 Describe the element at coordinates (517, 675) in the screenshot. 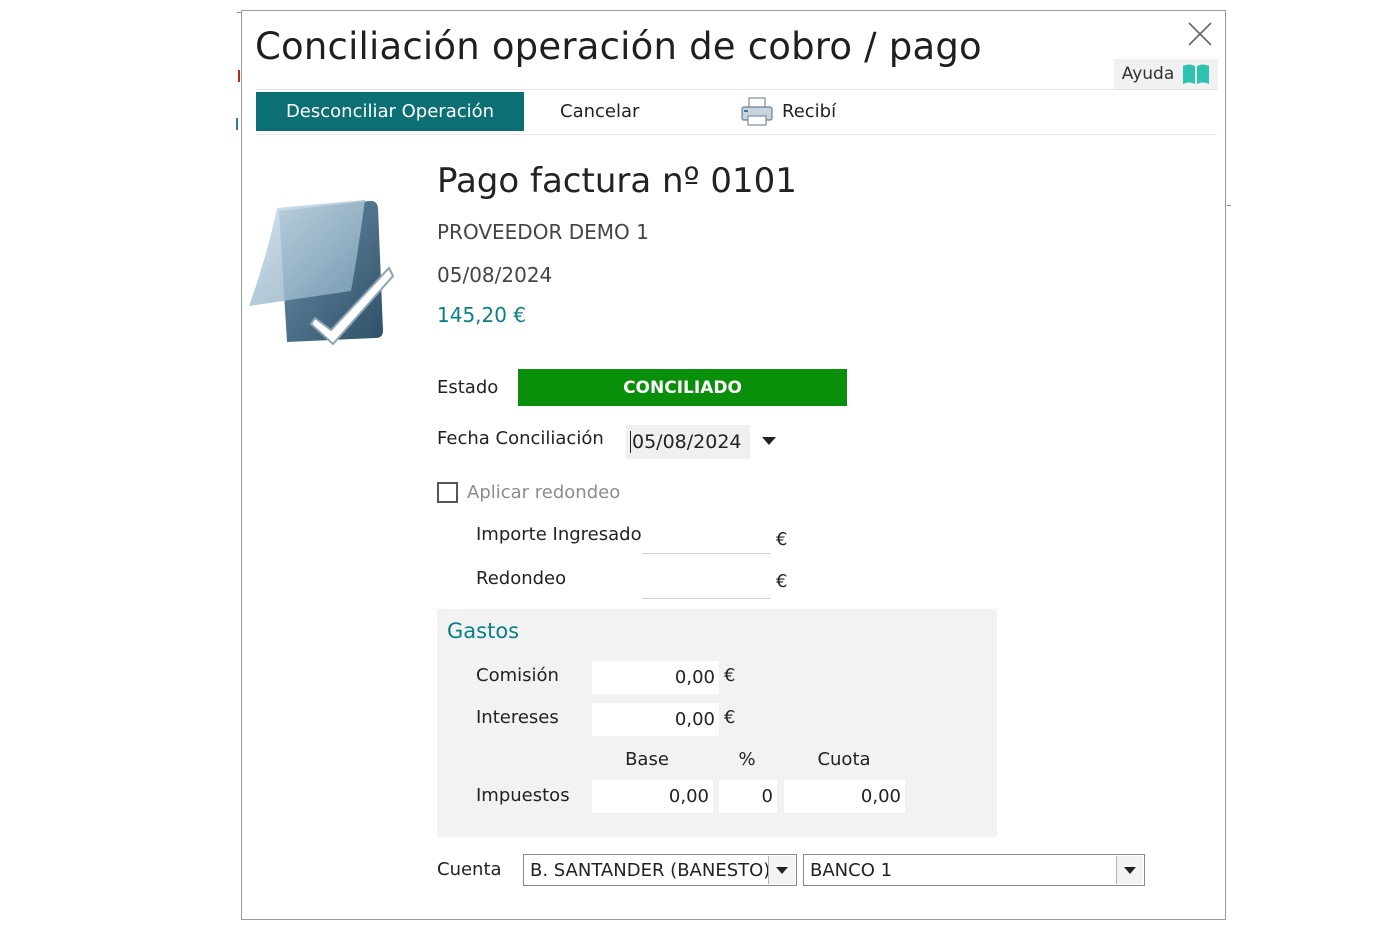

I see `commission-label: Comisión` at that location.